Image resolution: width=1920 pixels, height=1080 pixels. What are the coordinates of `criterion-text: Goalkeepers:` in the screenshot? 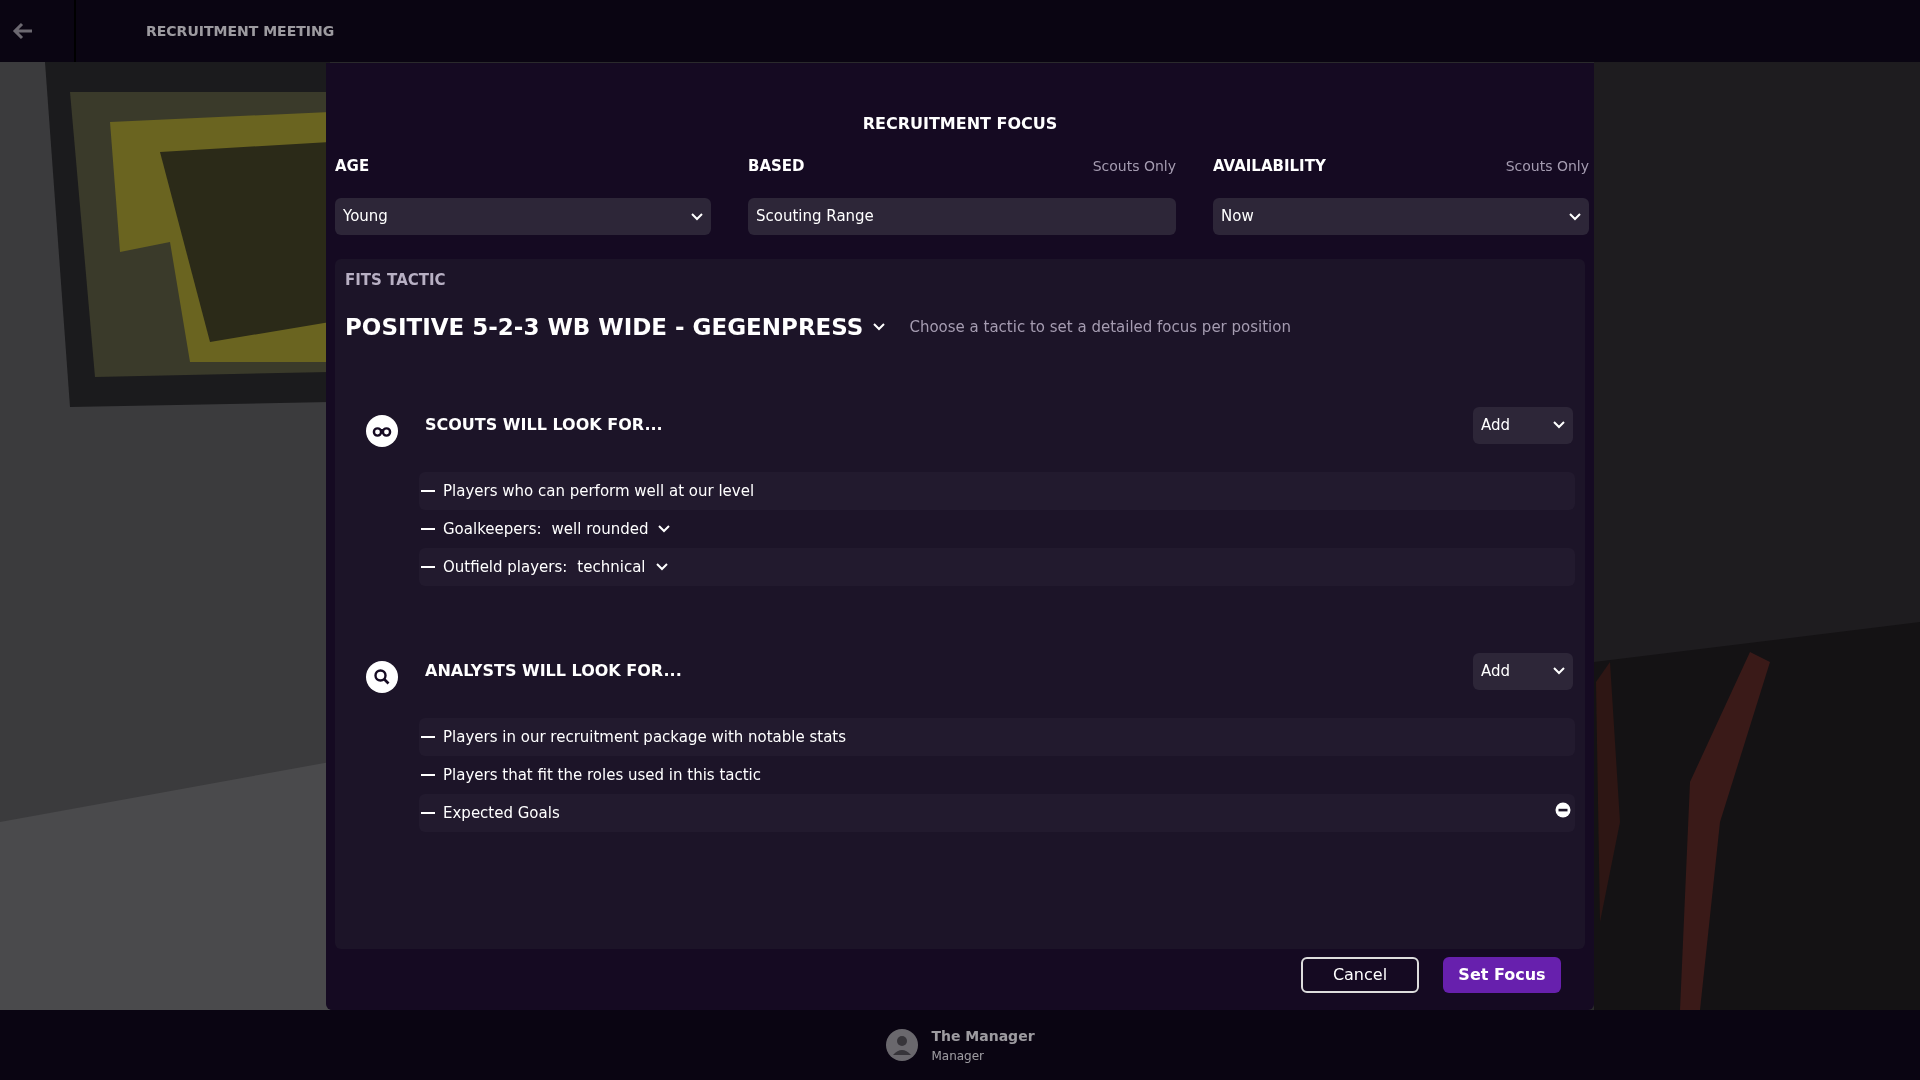 It's located at (492, 529).